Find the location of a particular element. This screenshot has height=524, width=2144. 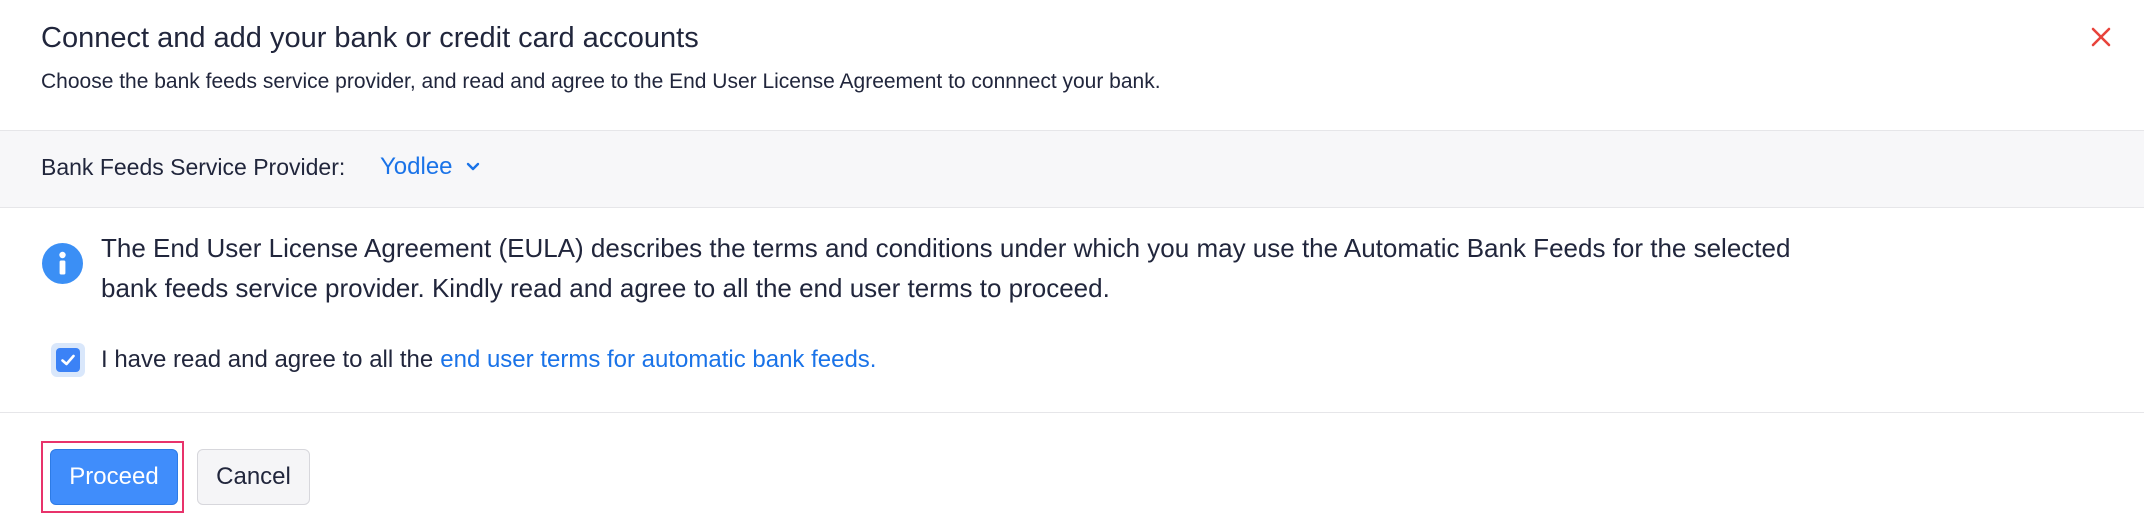

close-icon is located at coordinates (2101, 37).